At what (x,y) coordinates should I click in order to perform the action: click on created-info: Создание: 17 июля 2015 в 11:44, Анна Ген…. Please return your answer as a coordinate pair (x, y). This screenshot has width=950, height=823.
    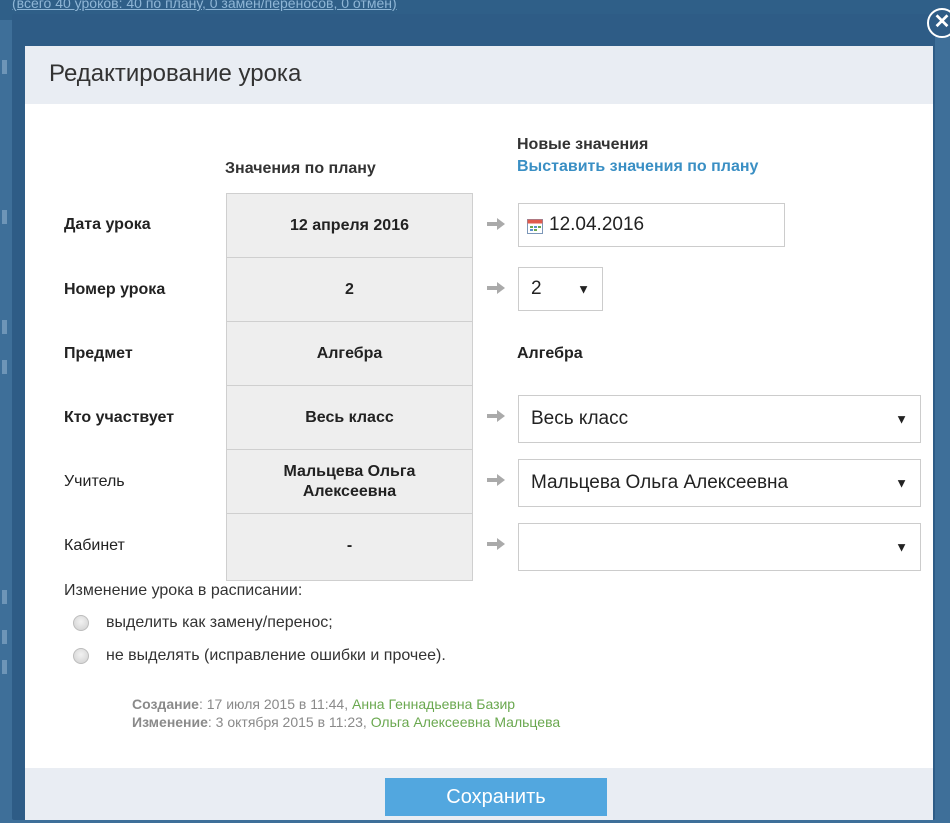
    Looking at the image, I should click on (324, 704).